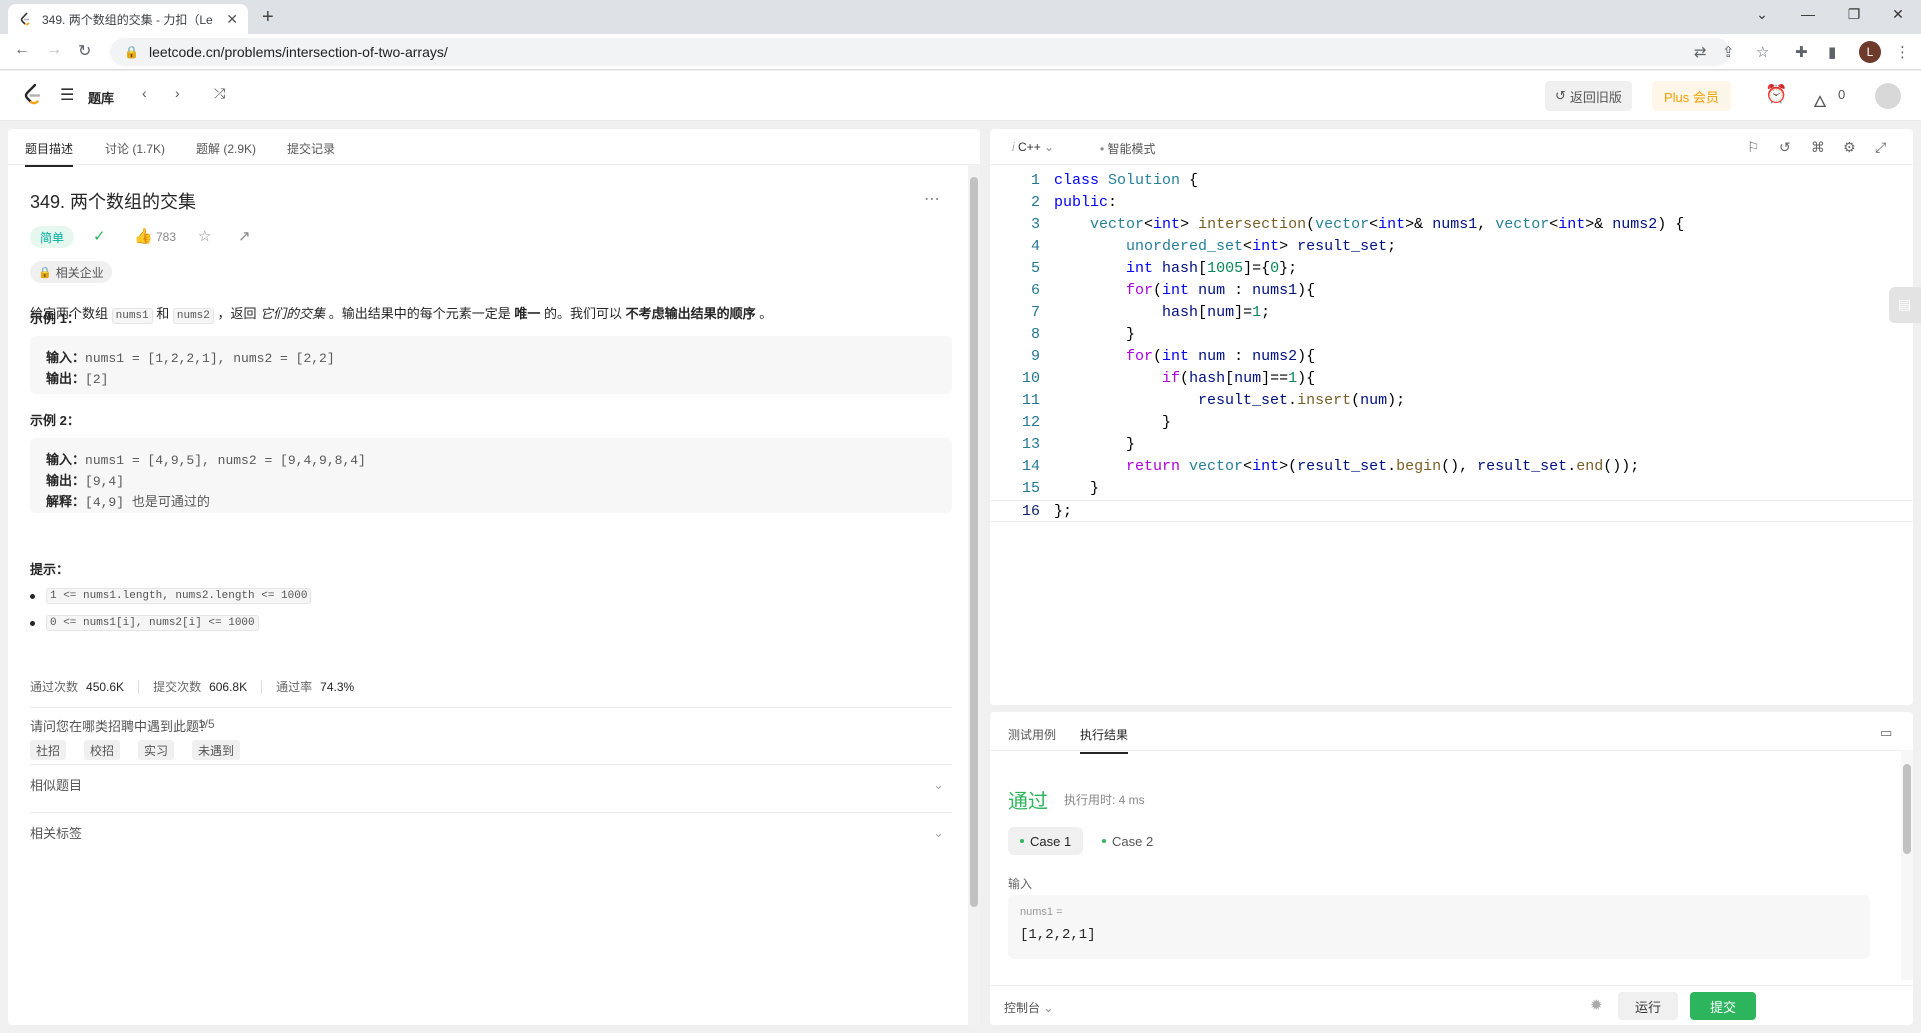  I want to click on problem-title: 349. 两个数组的交集, so click(113, 202).